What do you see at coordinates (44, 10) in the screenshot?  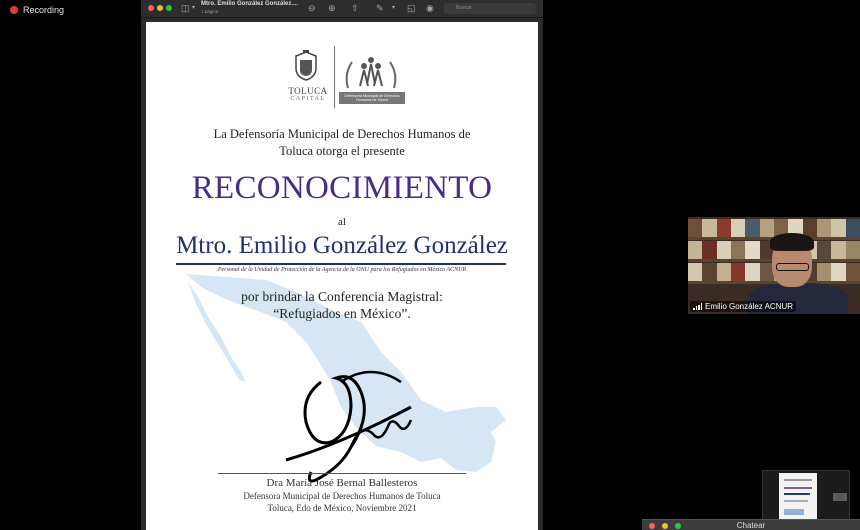 I see `recording-label: Recording` at bounding box center [44, 10].